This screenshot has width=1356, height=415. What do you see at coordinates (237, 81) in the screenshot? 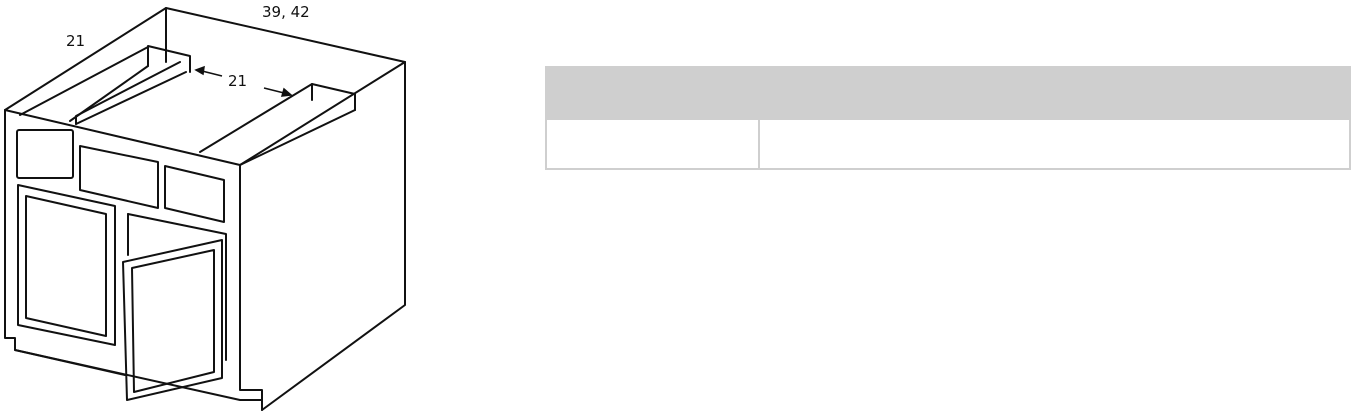
I see `interior-gap-dimension-label: 21` at bounding box center [237, 81].